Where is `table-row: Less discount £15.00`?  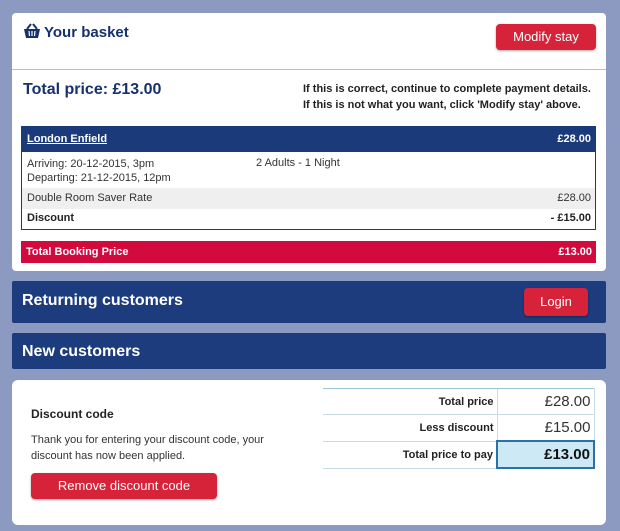
table-row: Less discount £15.00 is located at coordinates (459, 428).